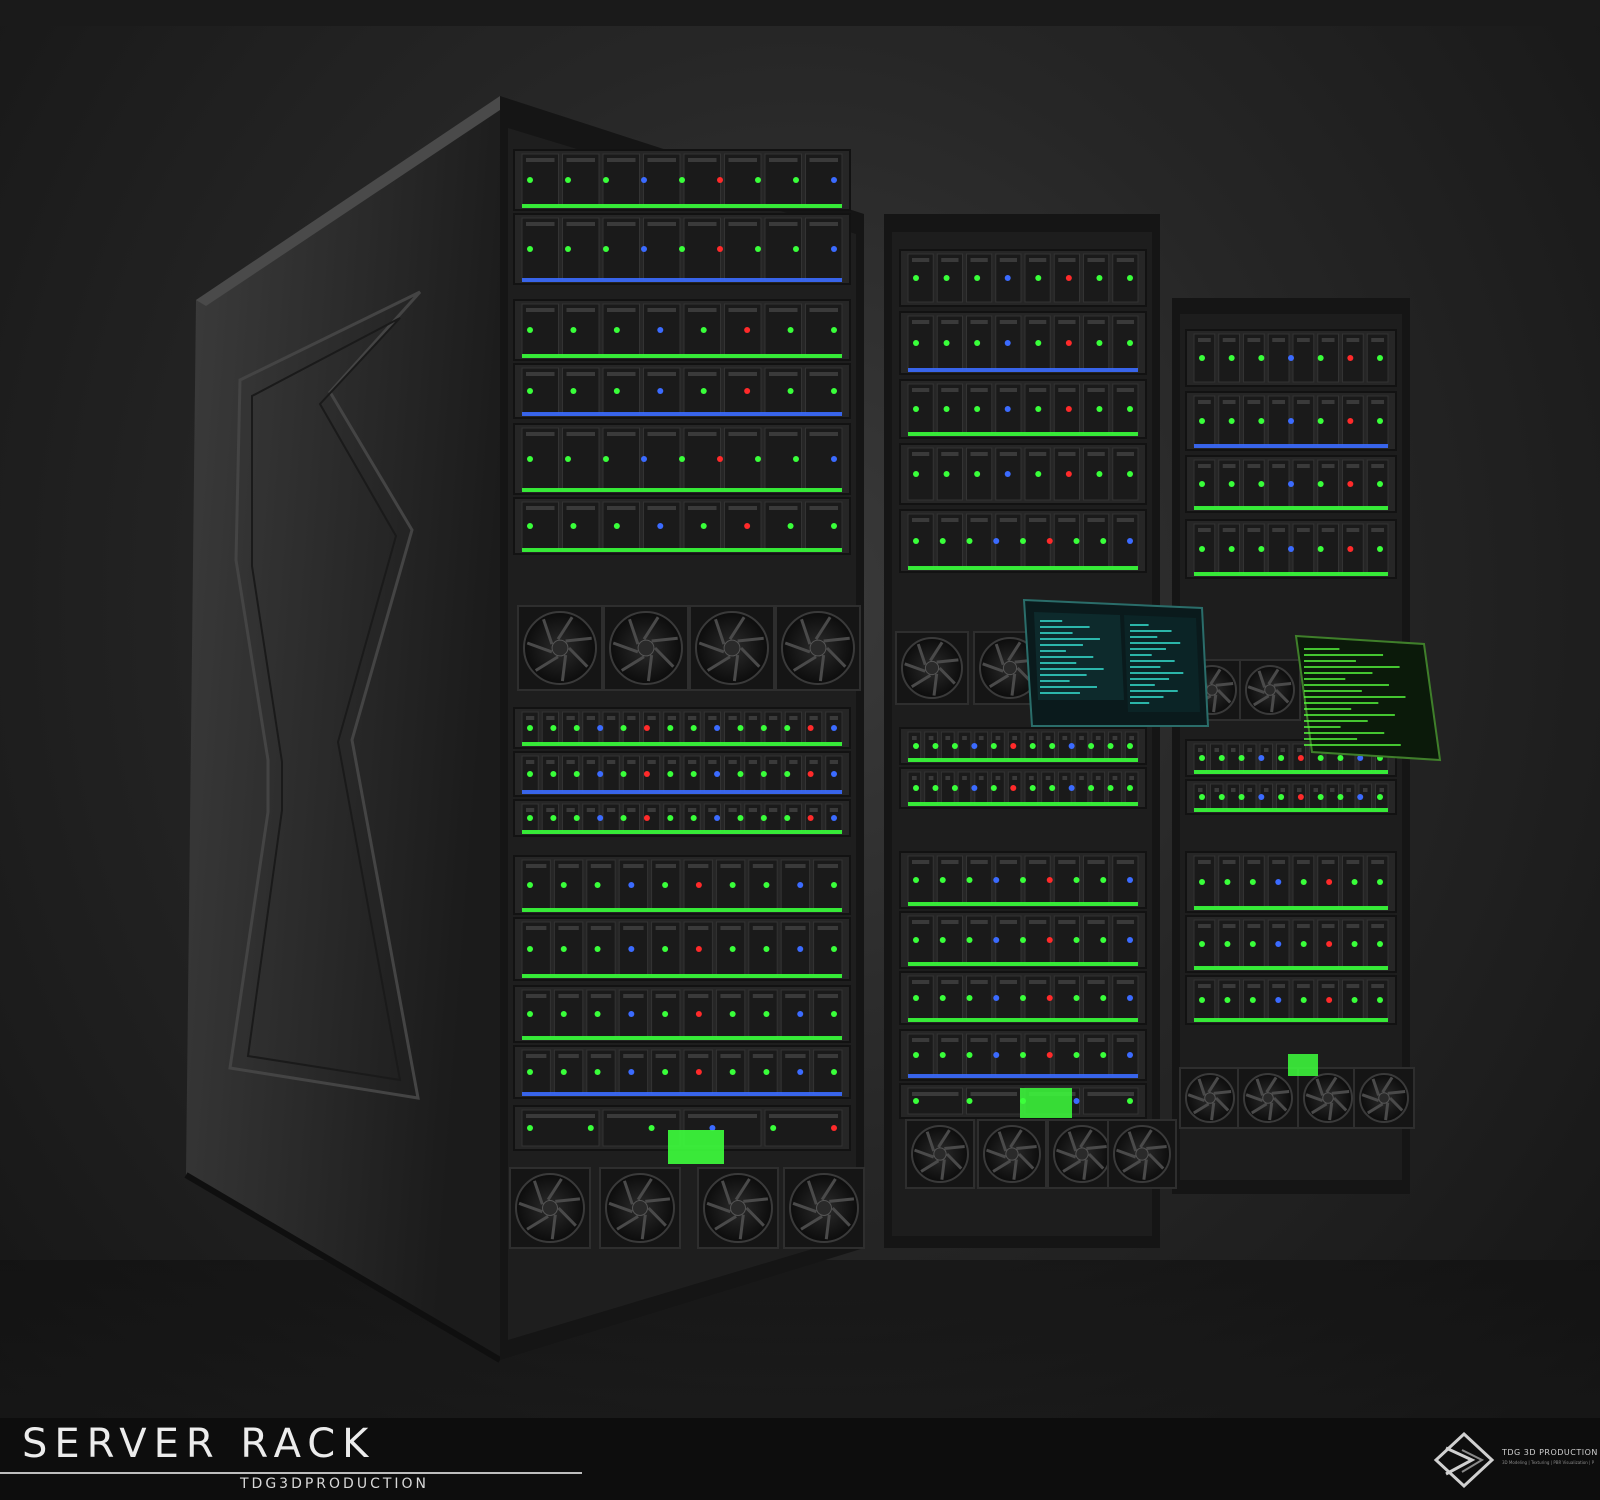  What do you see at coordinates (199, 1444) in the screenshot?
I see `caption-title: SERVER RACK` at bounding box center [199, 1444].